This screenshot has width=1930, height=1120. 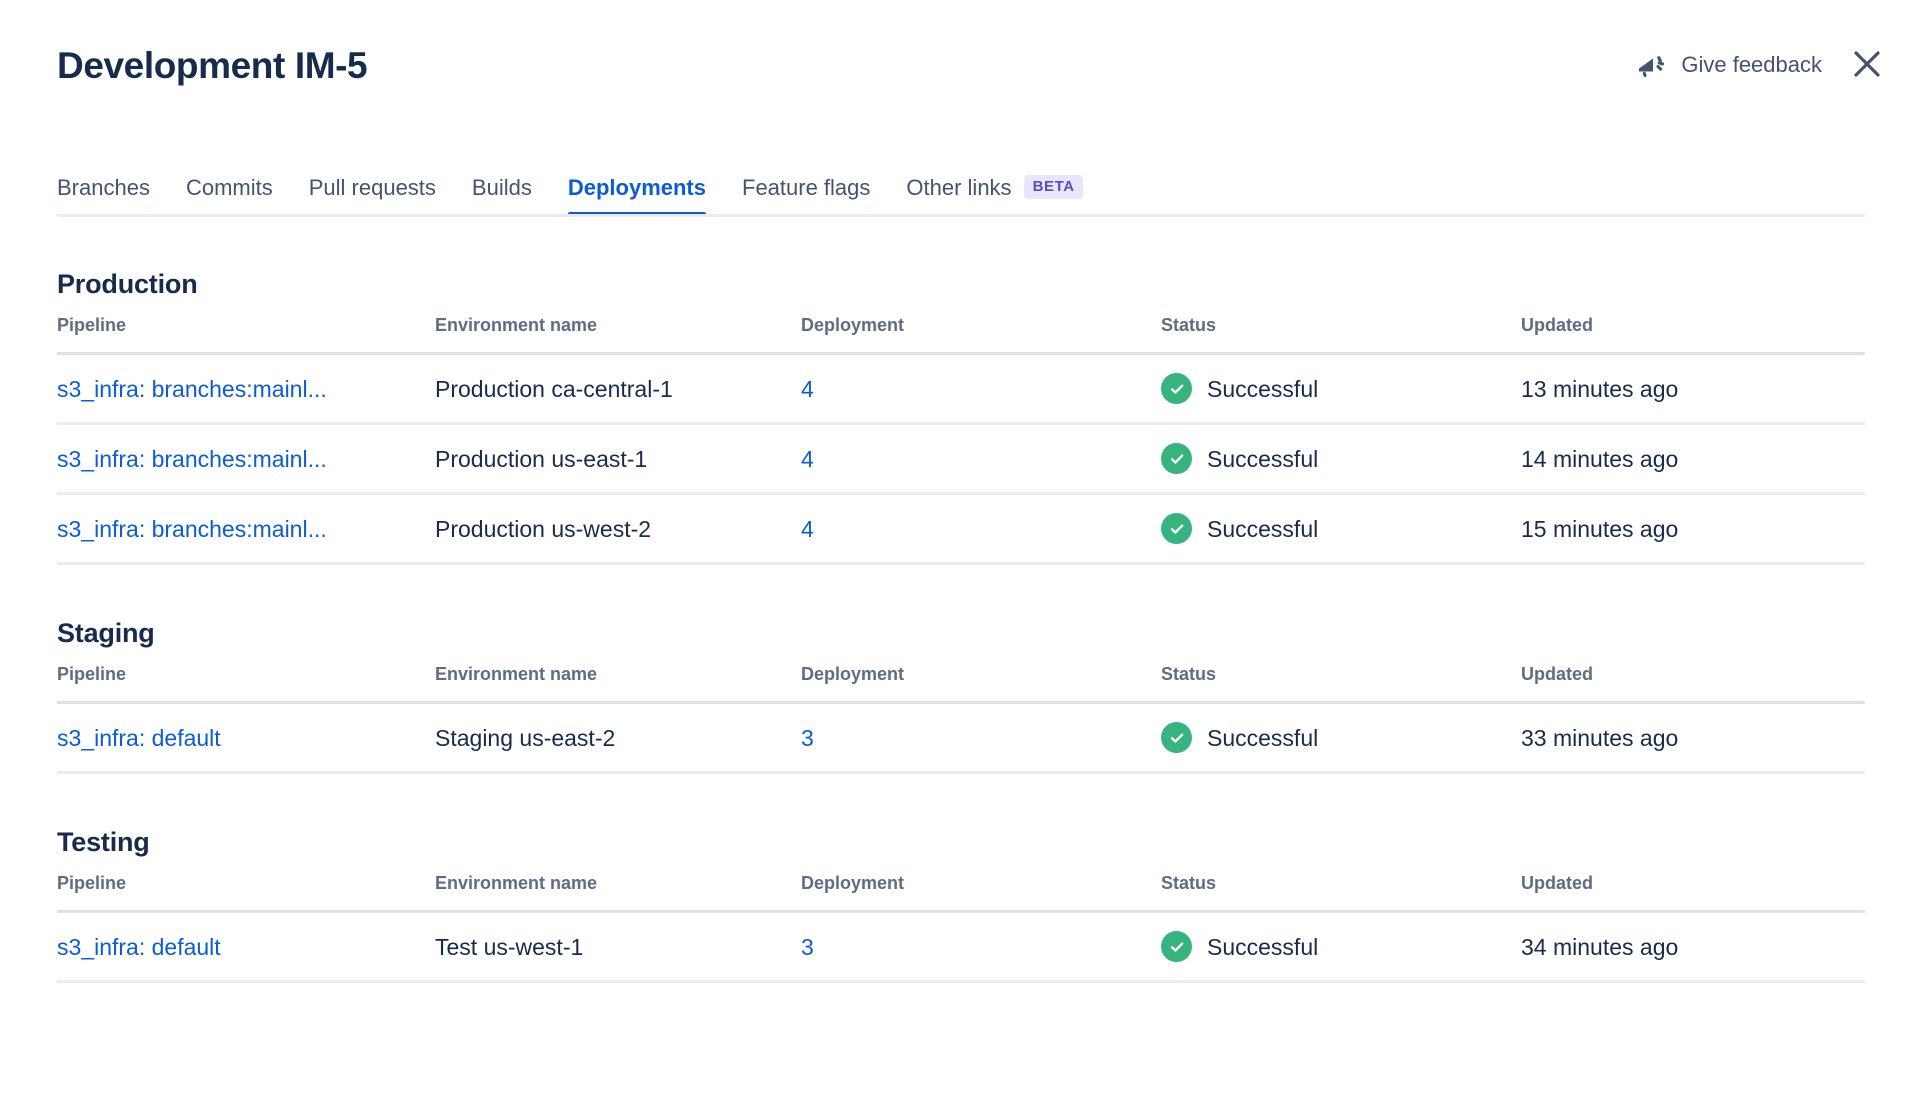 I want to click on cell-updated: 15 minutes ago, so click(x=1693, y=529).